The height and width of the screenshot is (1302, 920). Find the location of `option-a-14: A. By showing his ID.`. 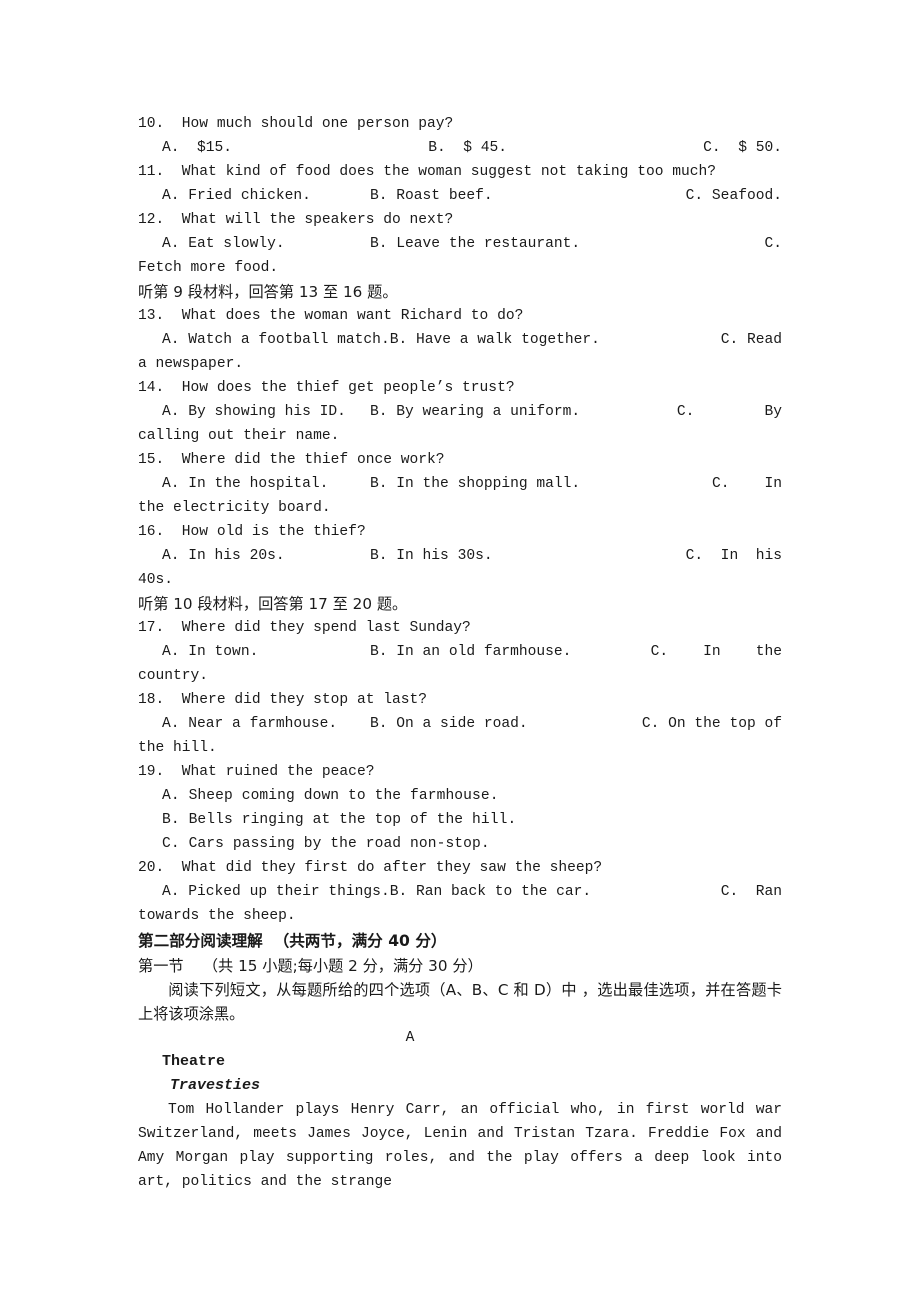

option-a-14: A. By showing his ID. is located at coordinates (254, 412).